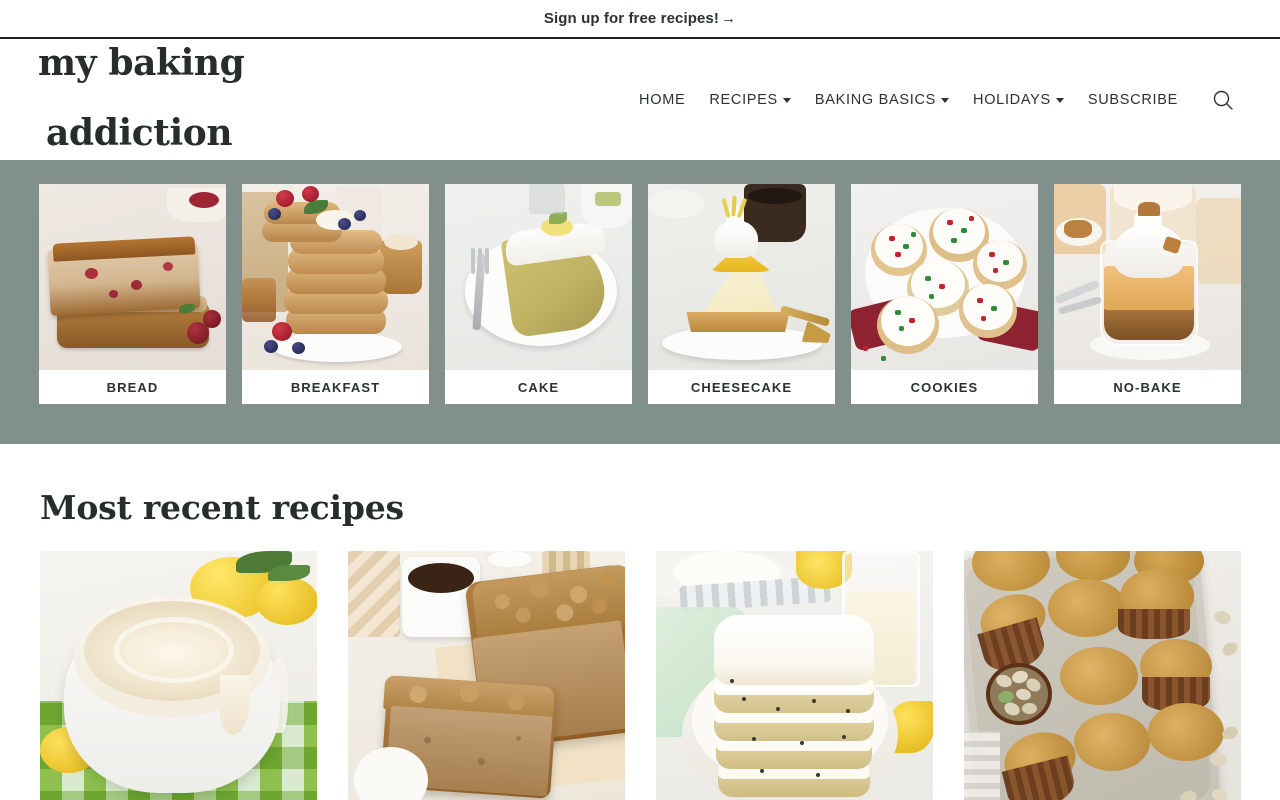  I want to click on category-label-breakfast: BREAKFAST, so click(335, 387).